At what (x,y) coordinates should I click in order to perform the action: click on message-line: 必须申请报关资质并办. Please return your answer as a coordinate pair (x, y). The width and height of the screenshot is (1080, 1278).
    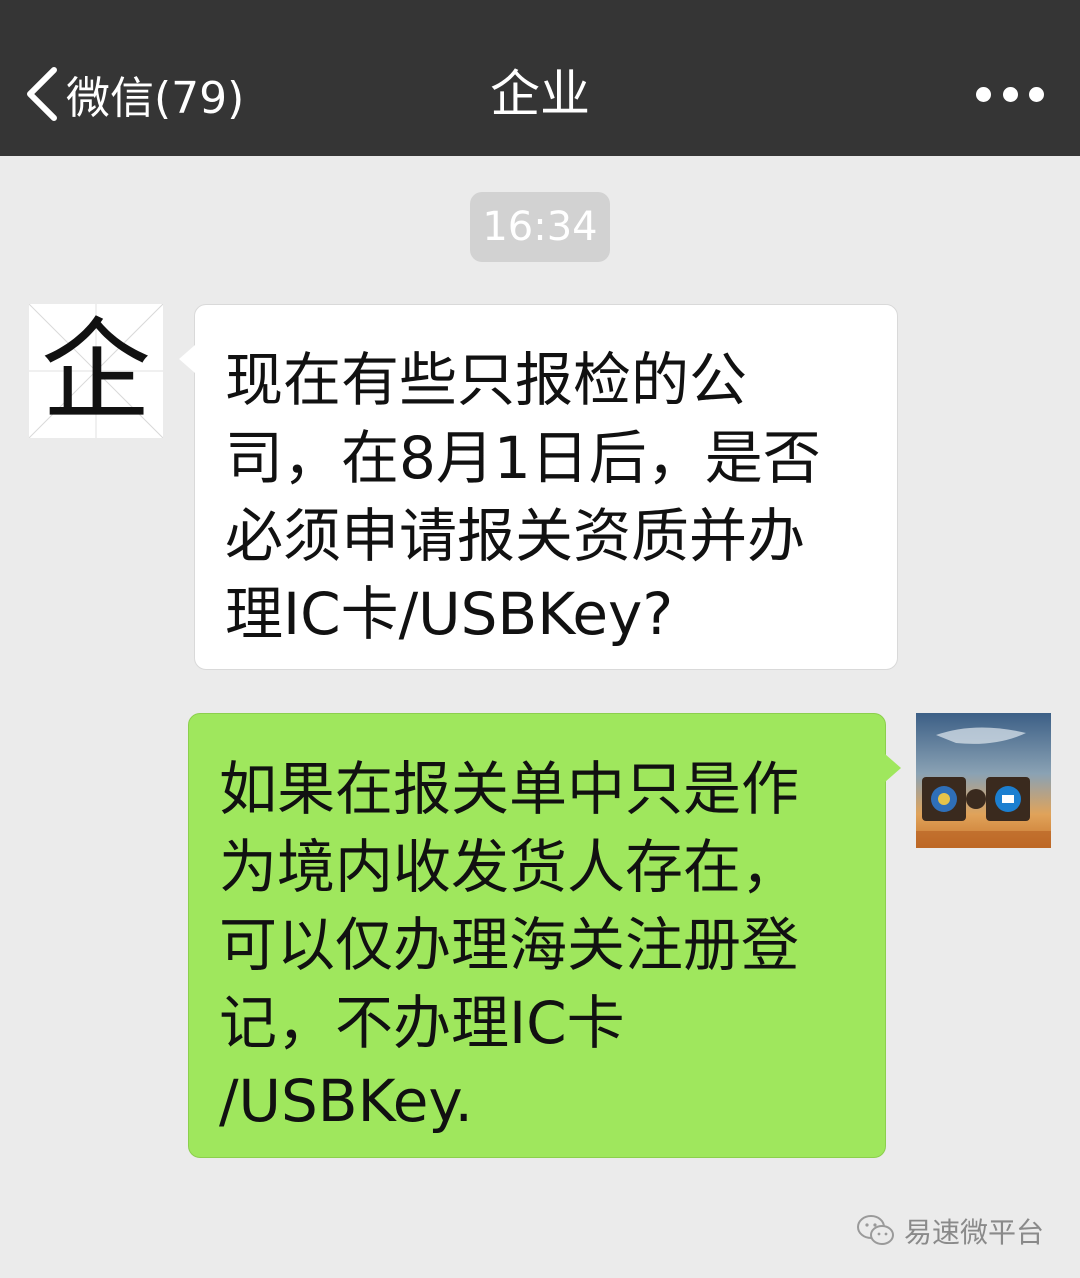
    Looking at the image, I should click on (515, 536).